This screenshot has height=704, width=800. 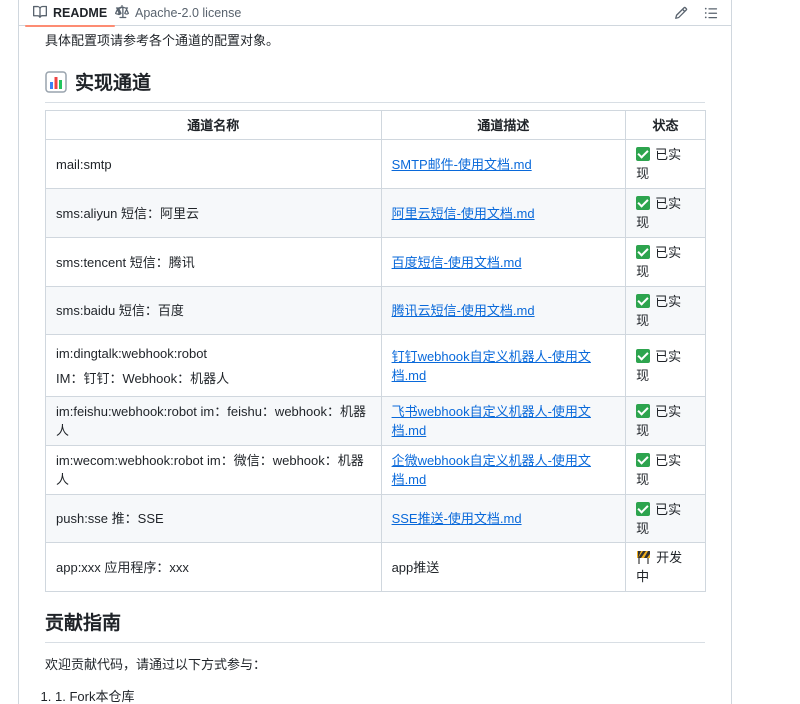 I want to click on header-channel-desc: 通道描述, so click(x=503, y=125).